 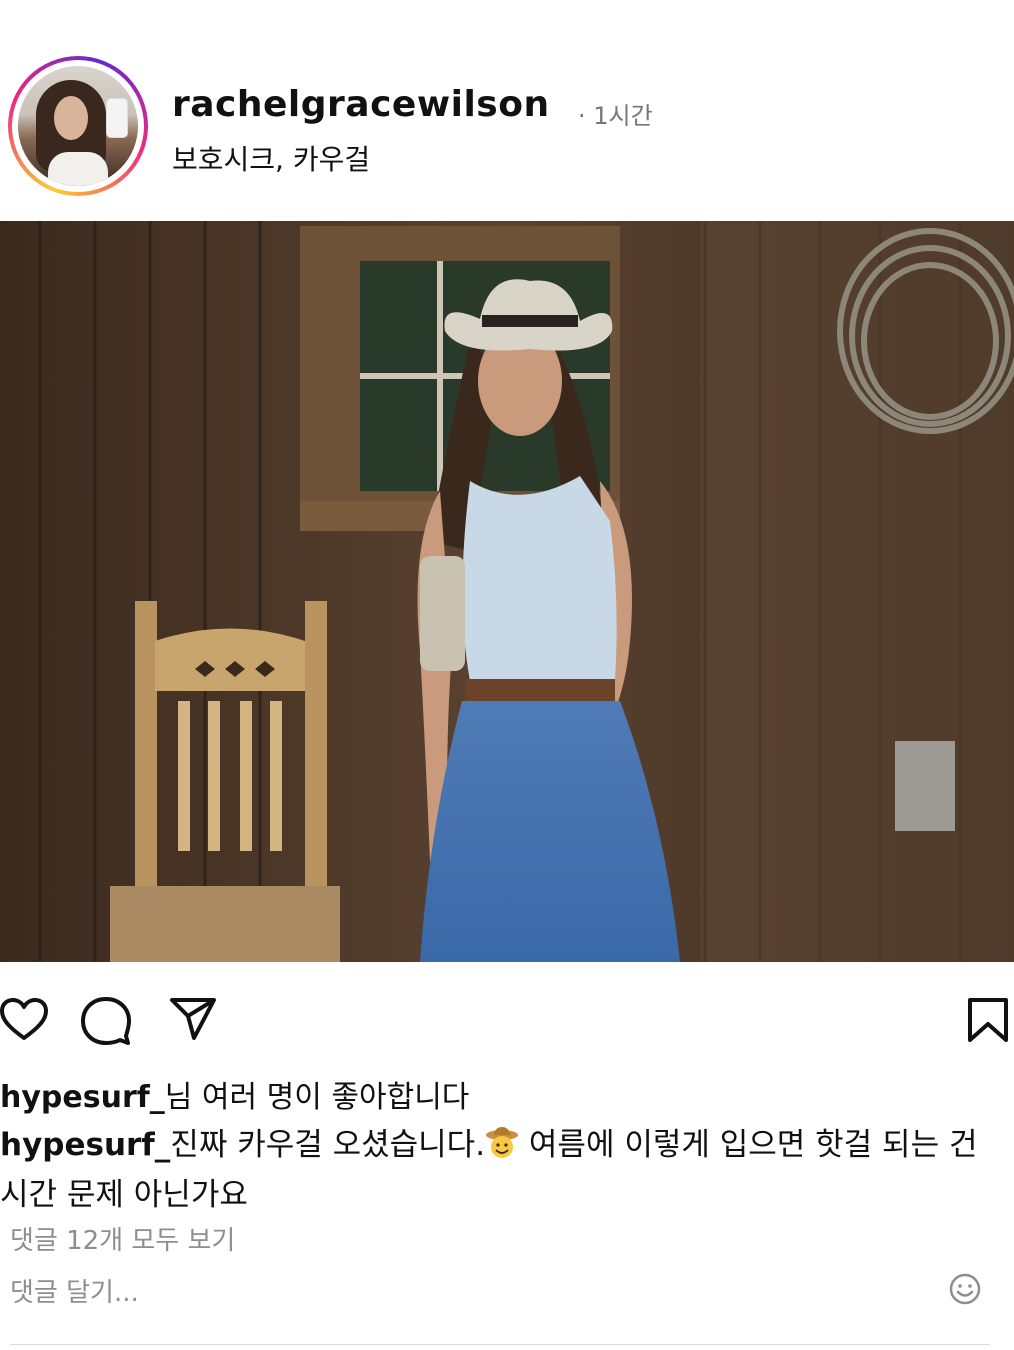 I want to click on electrical-outlet, so click(x=925, y=786).